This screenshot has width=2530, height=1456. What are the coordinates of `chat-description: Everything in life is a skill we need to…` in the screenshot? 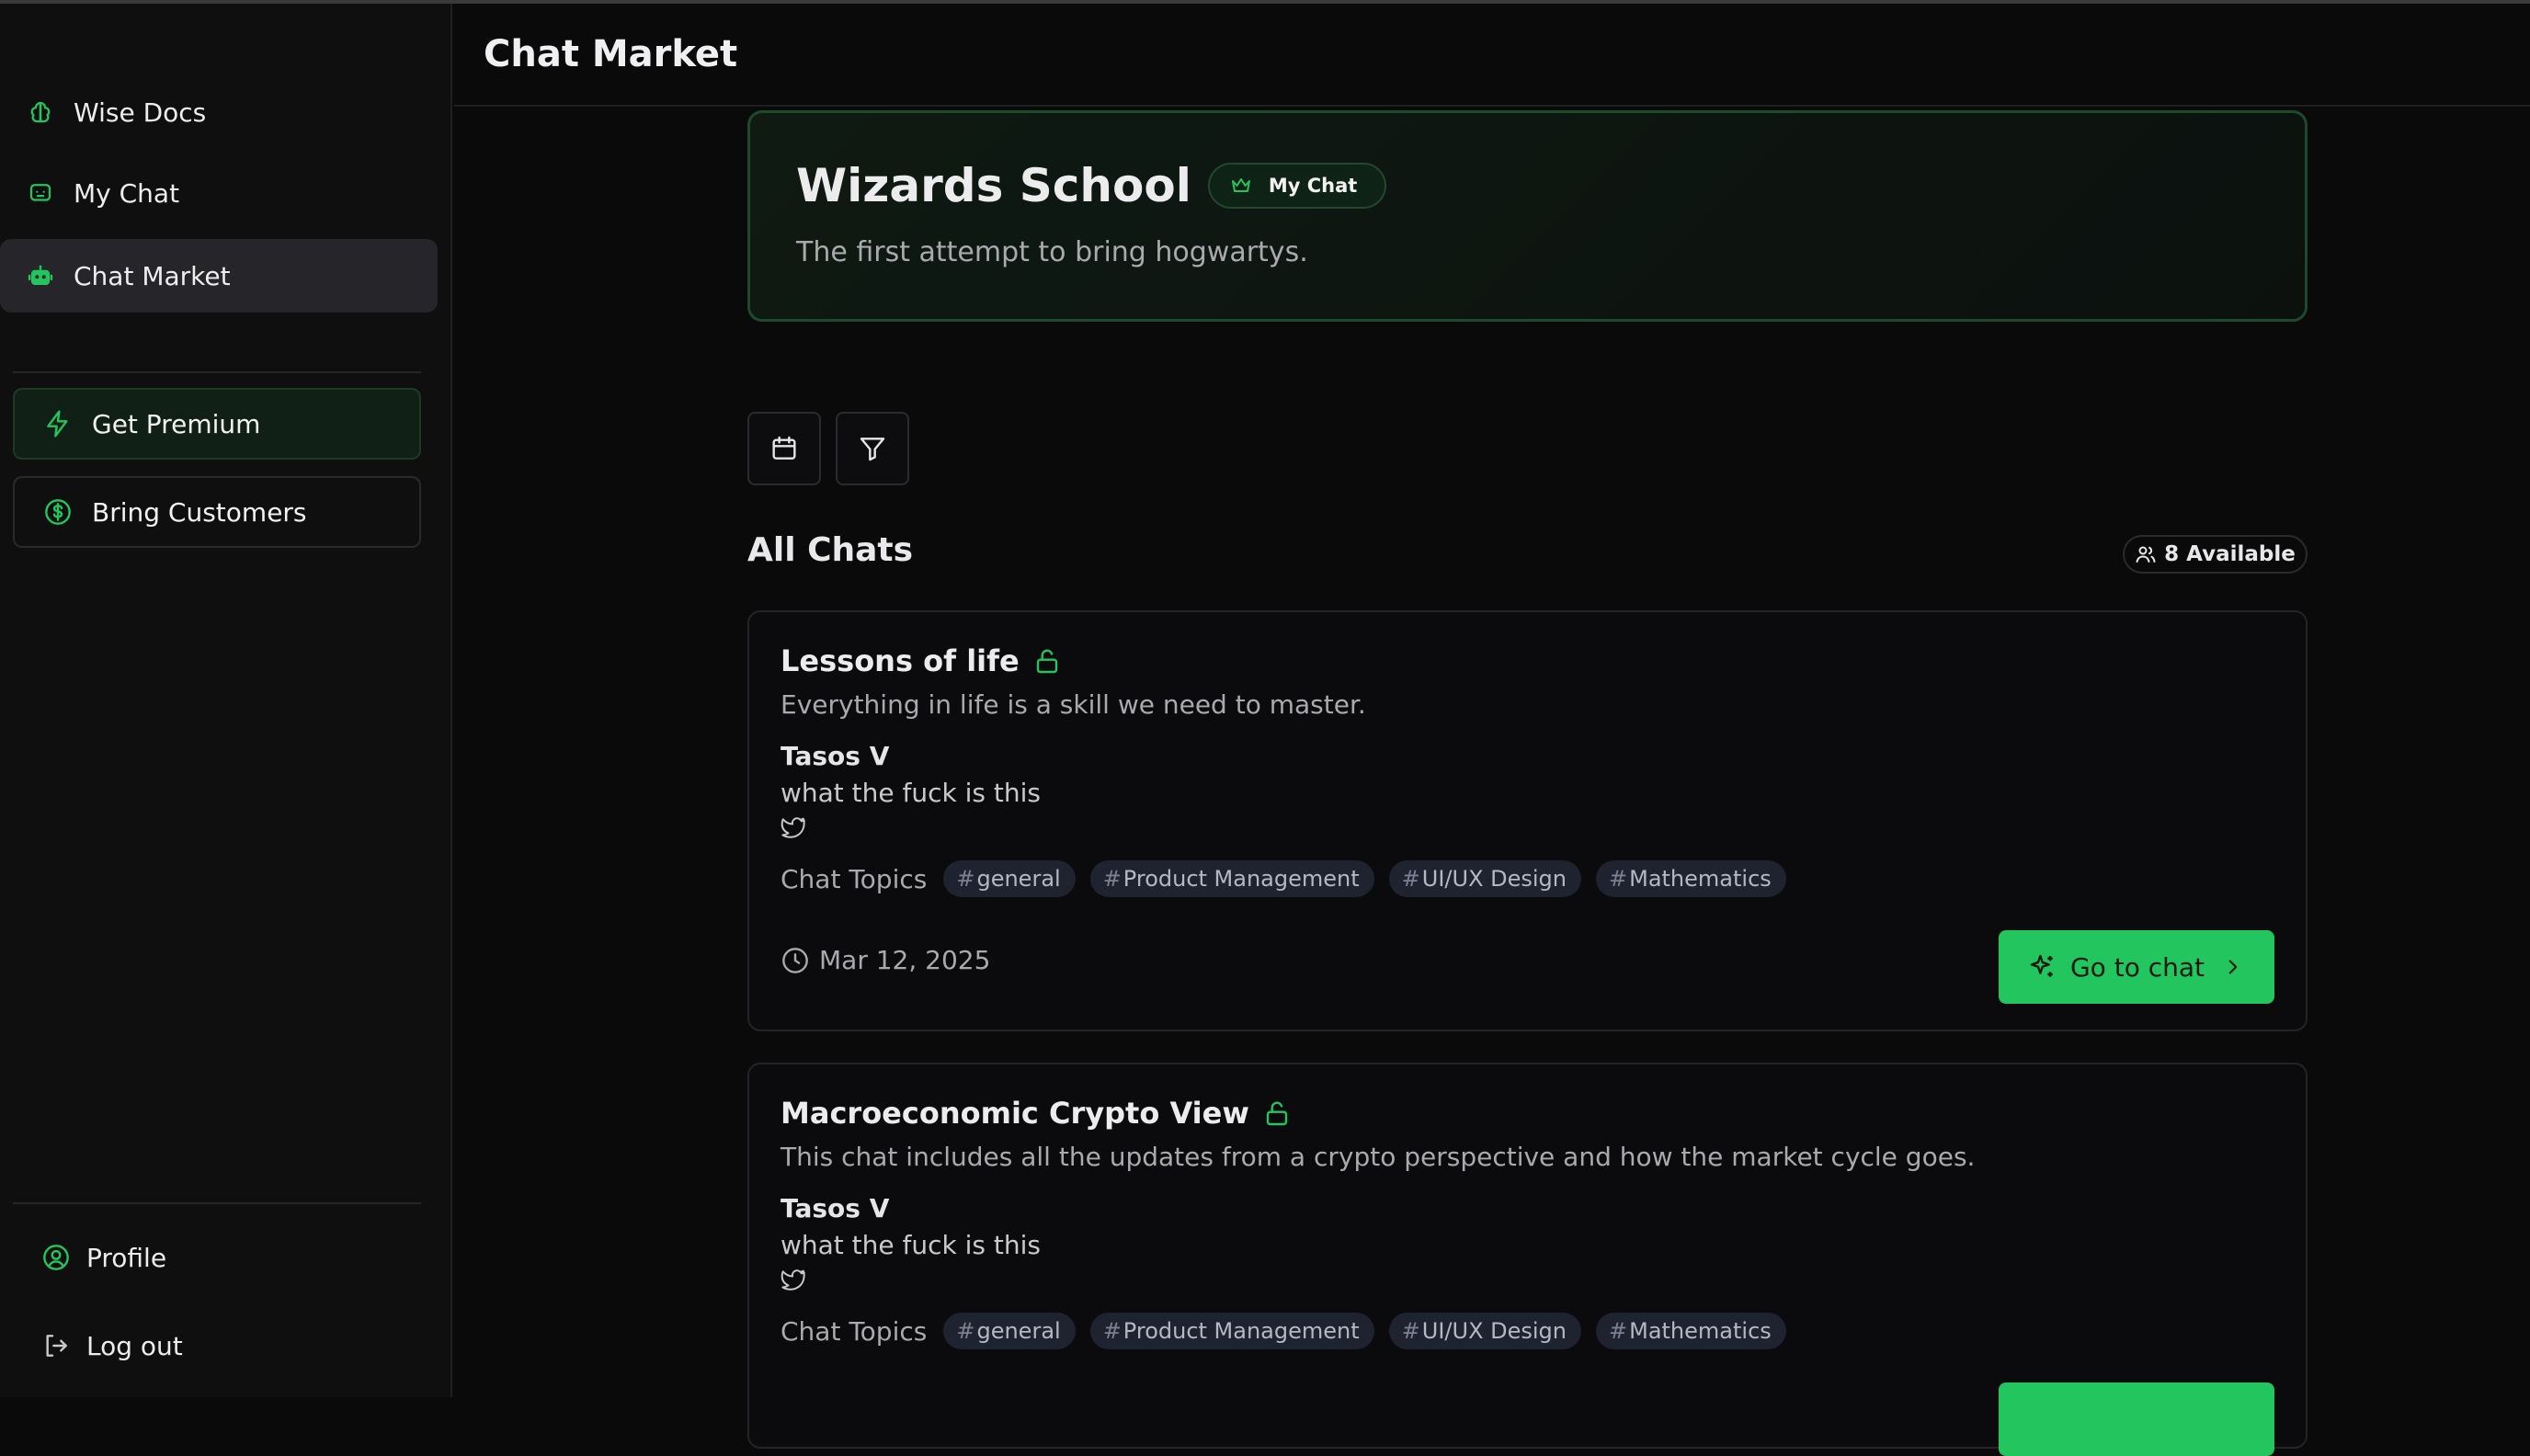 It's located at (1073, 704).